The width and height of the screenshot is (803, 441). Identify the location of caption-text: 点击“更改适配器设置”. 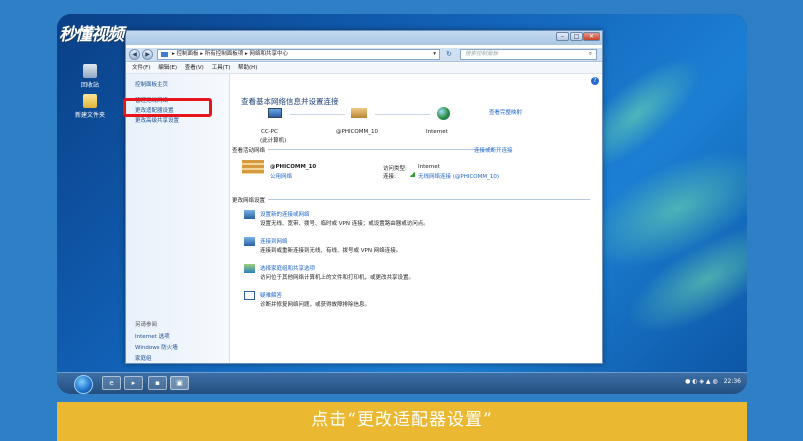
(402, 420).